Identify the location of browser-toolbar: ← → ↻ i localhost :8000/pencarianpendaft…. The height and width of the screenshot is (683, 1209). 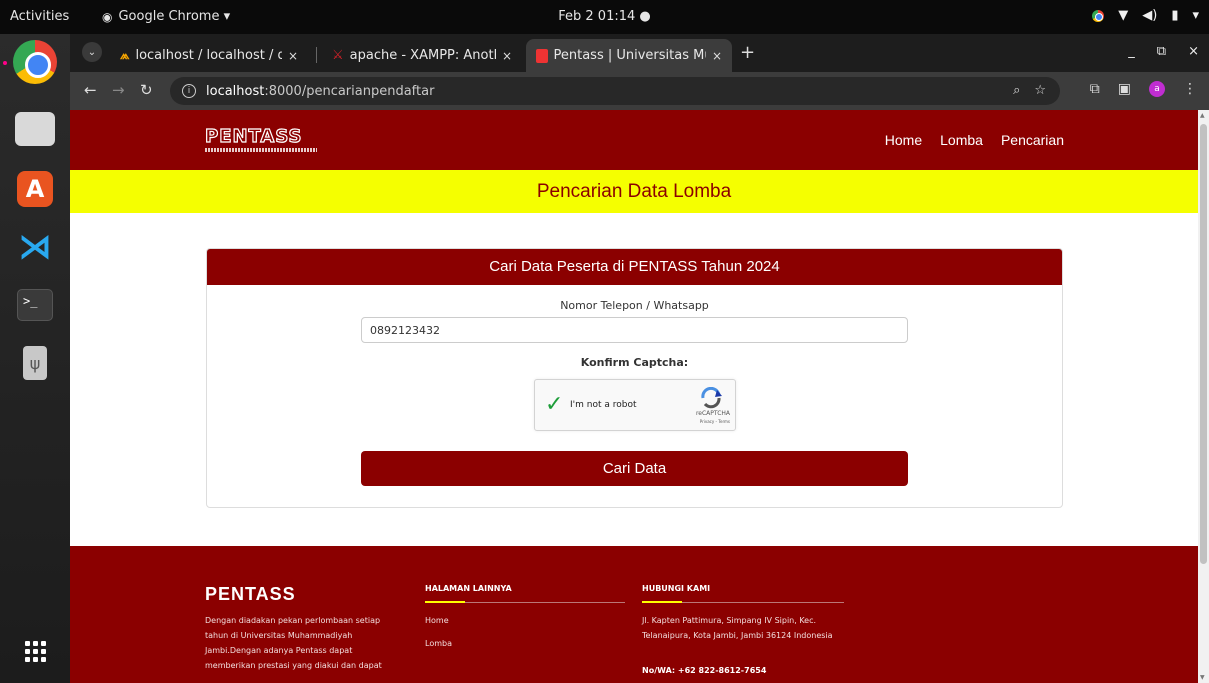
(639, 91).